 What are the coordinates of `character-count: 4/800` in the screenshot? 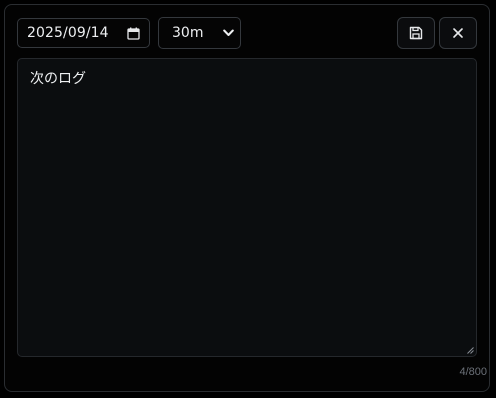 It's located at (473, 372).